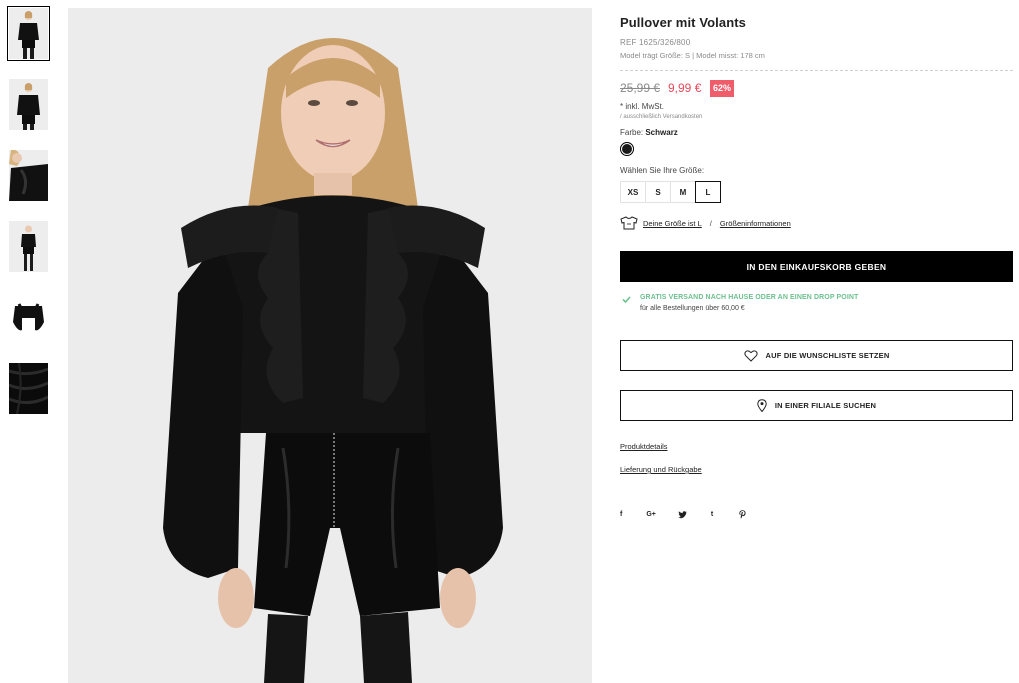 This screenshot has height=683, width=1019. Describe the element at coordinates (825, 405) in the screenshot. I see `find-store-label: IN EINER FILIALE SUCHEN` at that location.